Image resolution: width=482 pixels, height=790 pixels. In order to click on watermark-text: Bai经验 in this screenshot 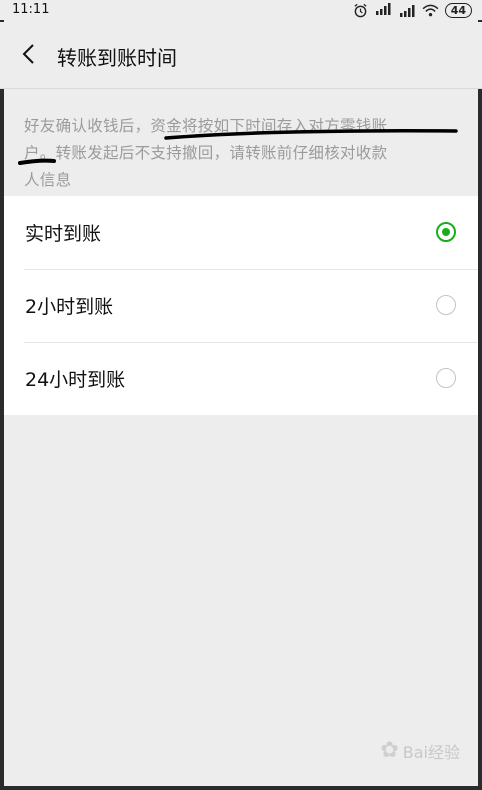, I will do `click(431, 752)`.